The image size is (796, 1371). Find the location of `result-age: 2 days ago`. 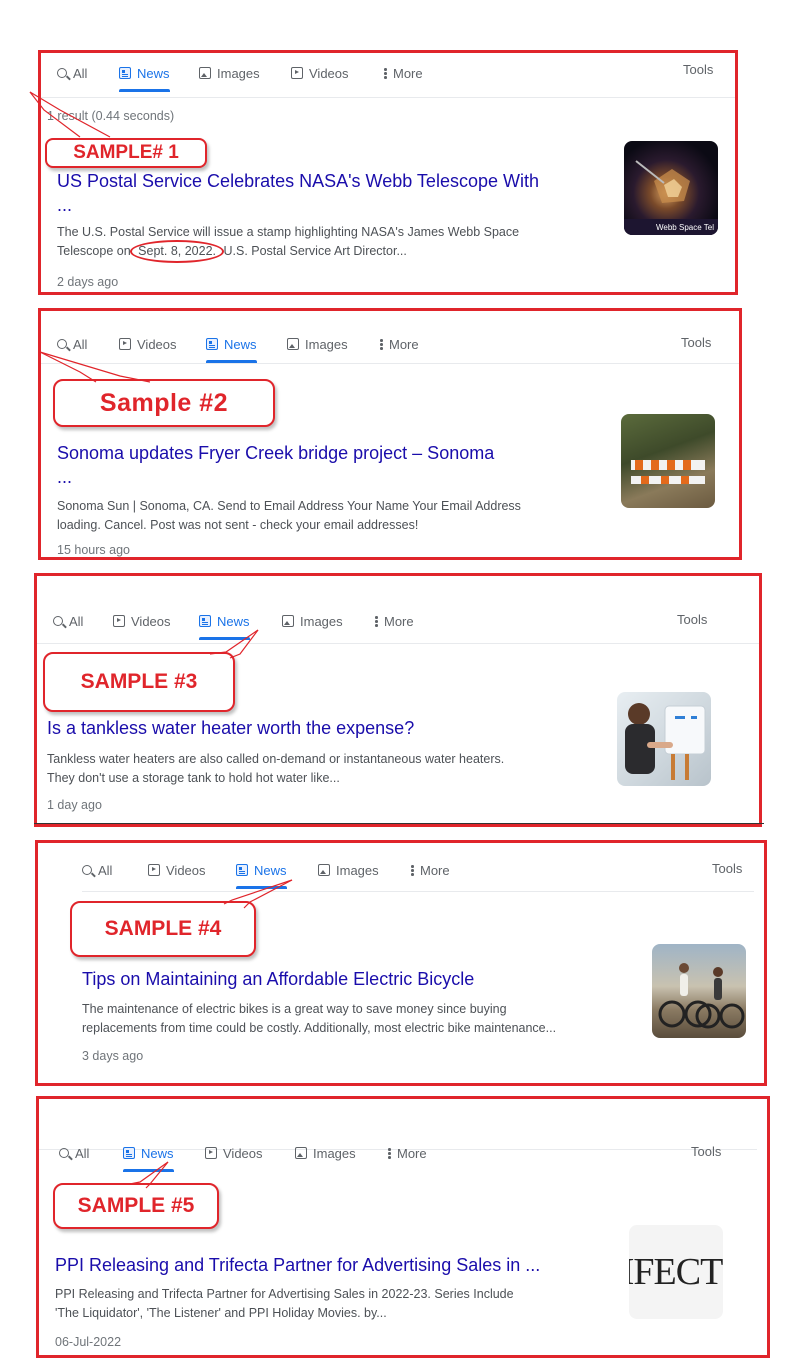

result-age: 2 days ago is located at coordinates (88, 282).